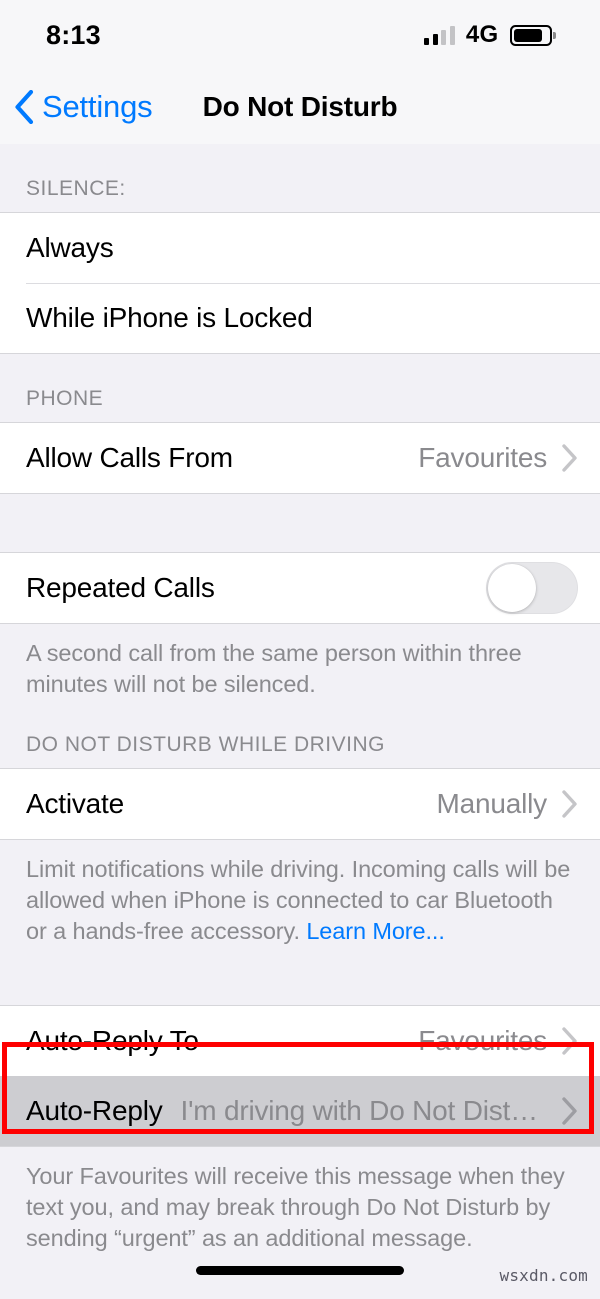 The height and width of the screenshot is (1299, 600). Describe the element at coordinates (300, 388) in the screenshot. I see `section-header-phone: PHONE` at that location.